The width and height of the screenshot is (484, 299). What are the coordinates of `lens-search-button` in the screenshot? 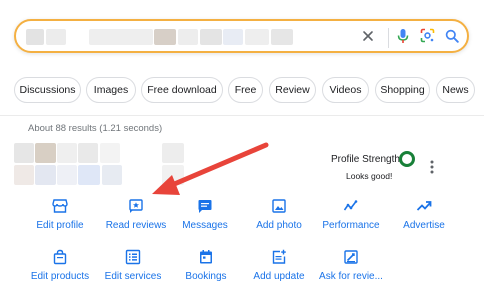 It's located at (427, 38).